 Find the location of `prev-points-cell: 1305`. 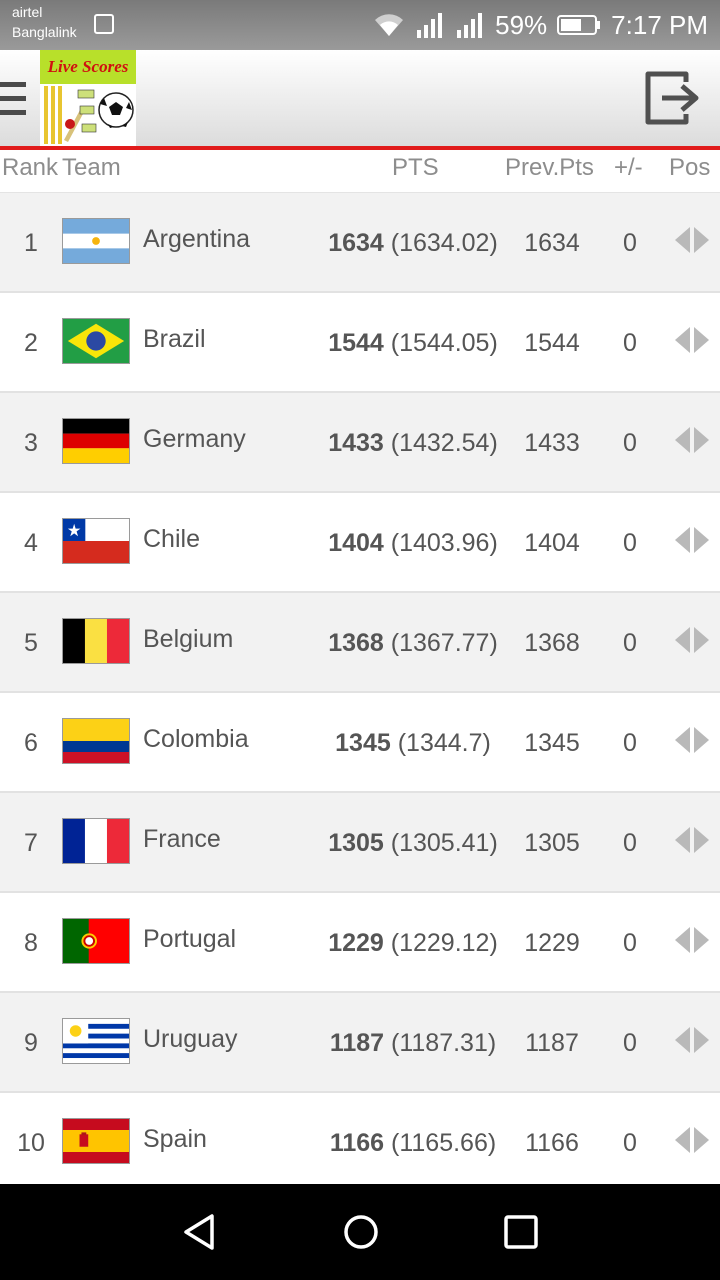

prev-points-cell: 1305 is located at coordinates (552, 843).